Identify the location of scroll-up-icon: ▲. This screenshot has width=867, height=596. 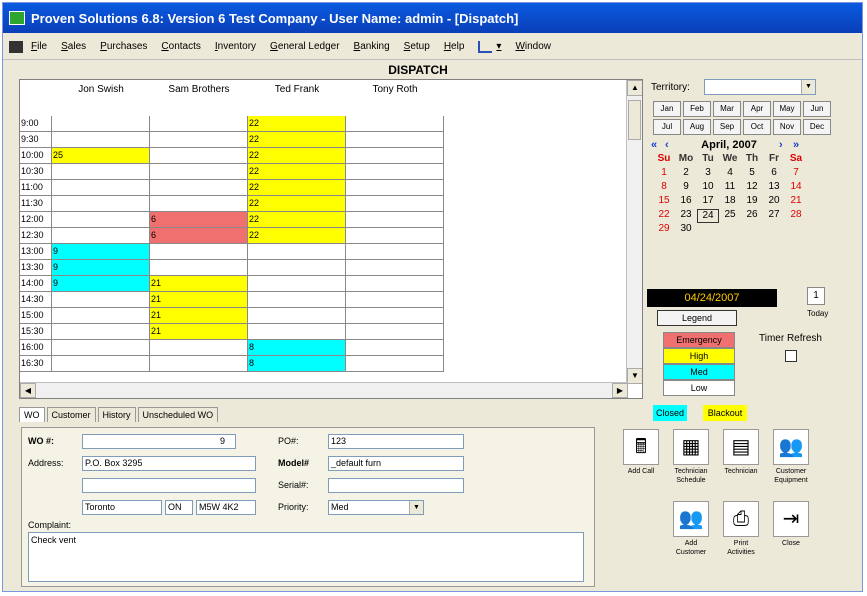
(634, 88).